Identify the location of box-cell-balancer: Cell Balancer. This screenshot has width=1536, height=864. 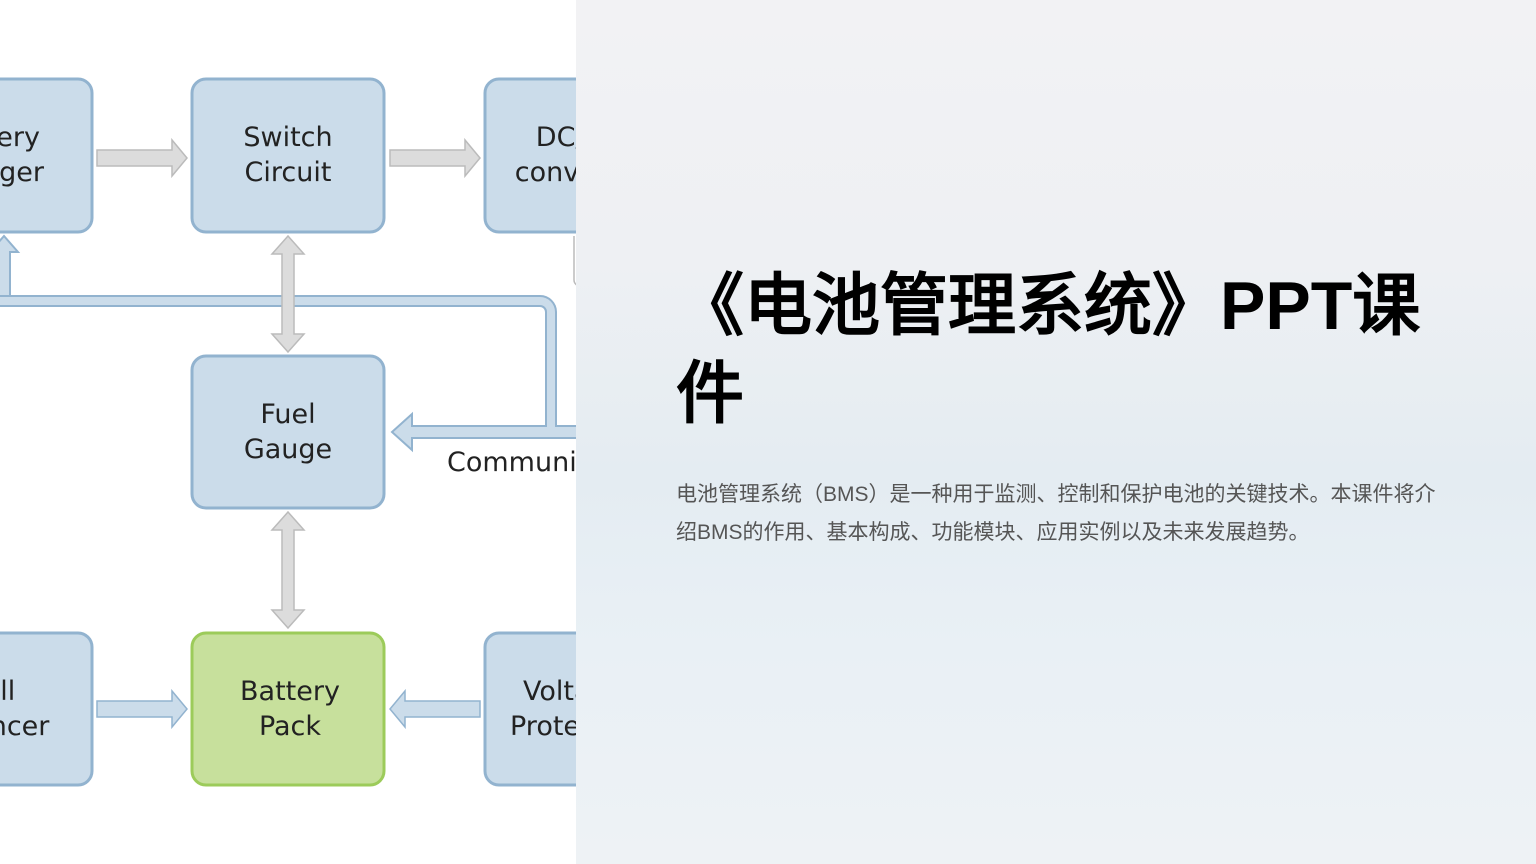
(47, 709).